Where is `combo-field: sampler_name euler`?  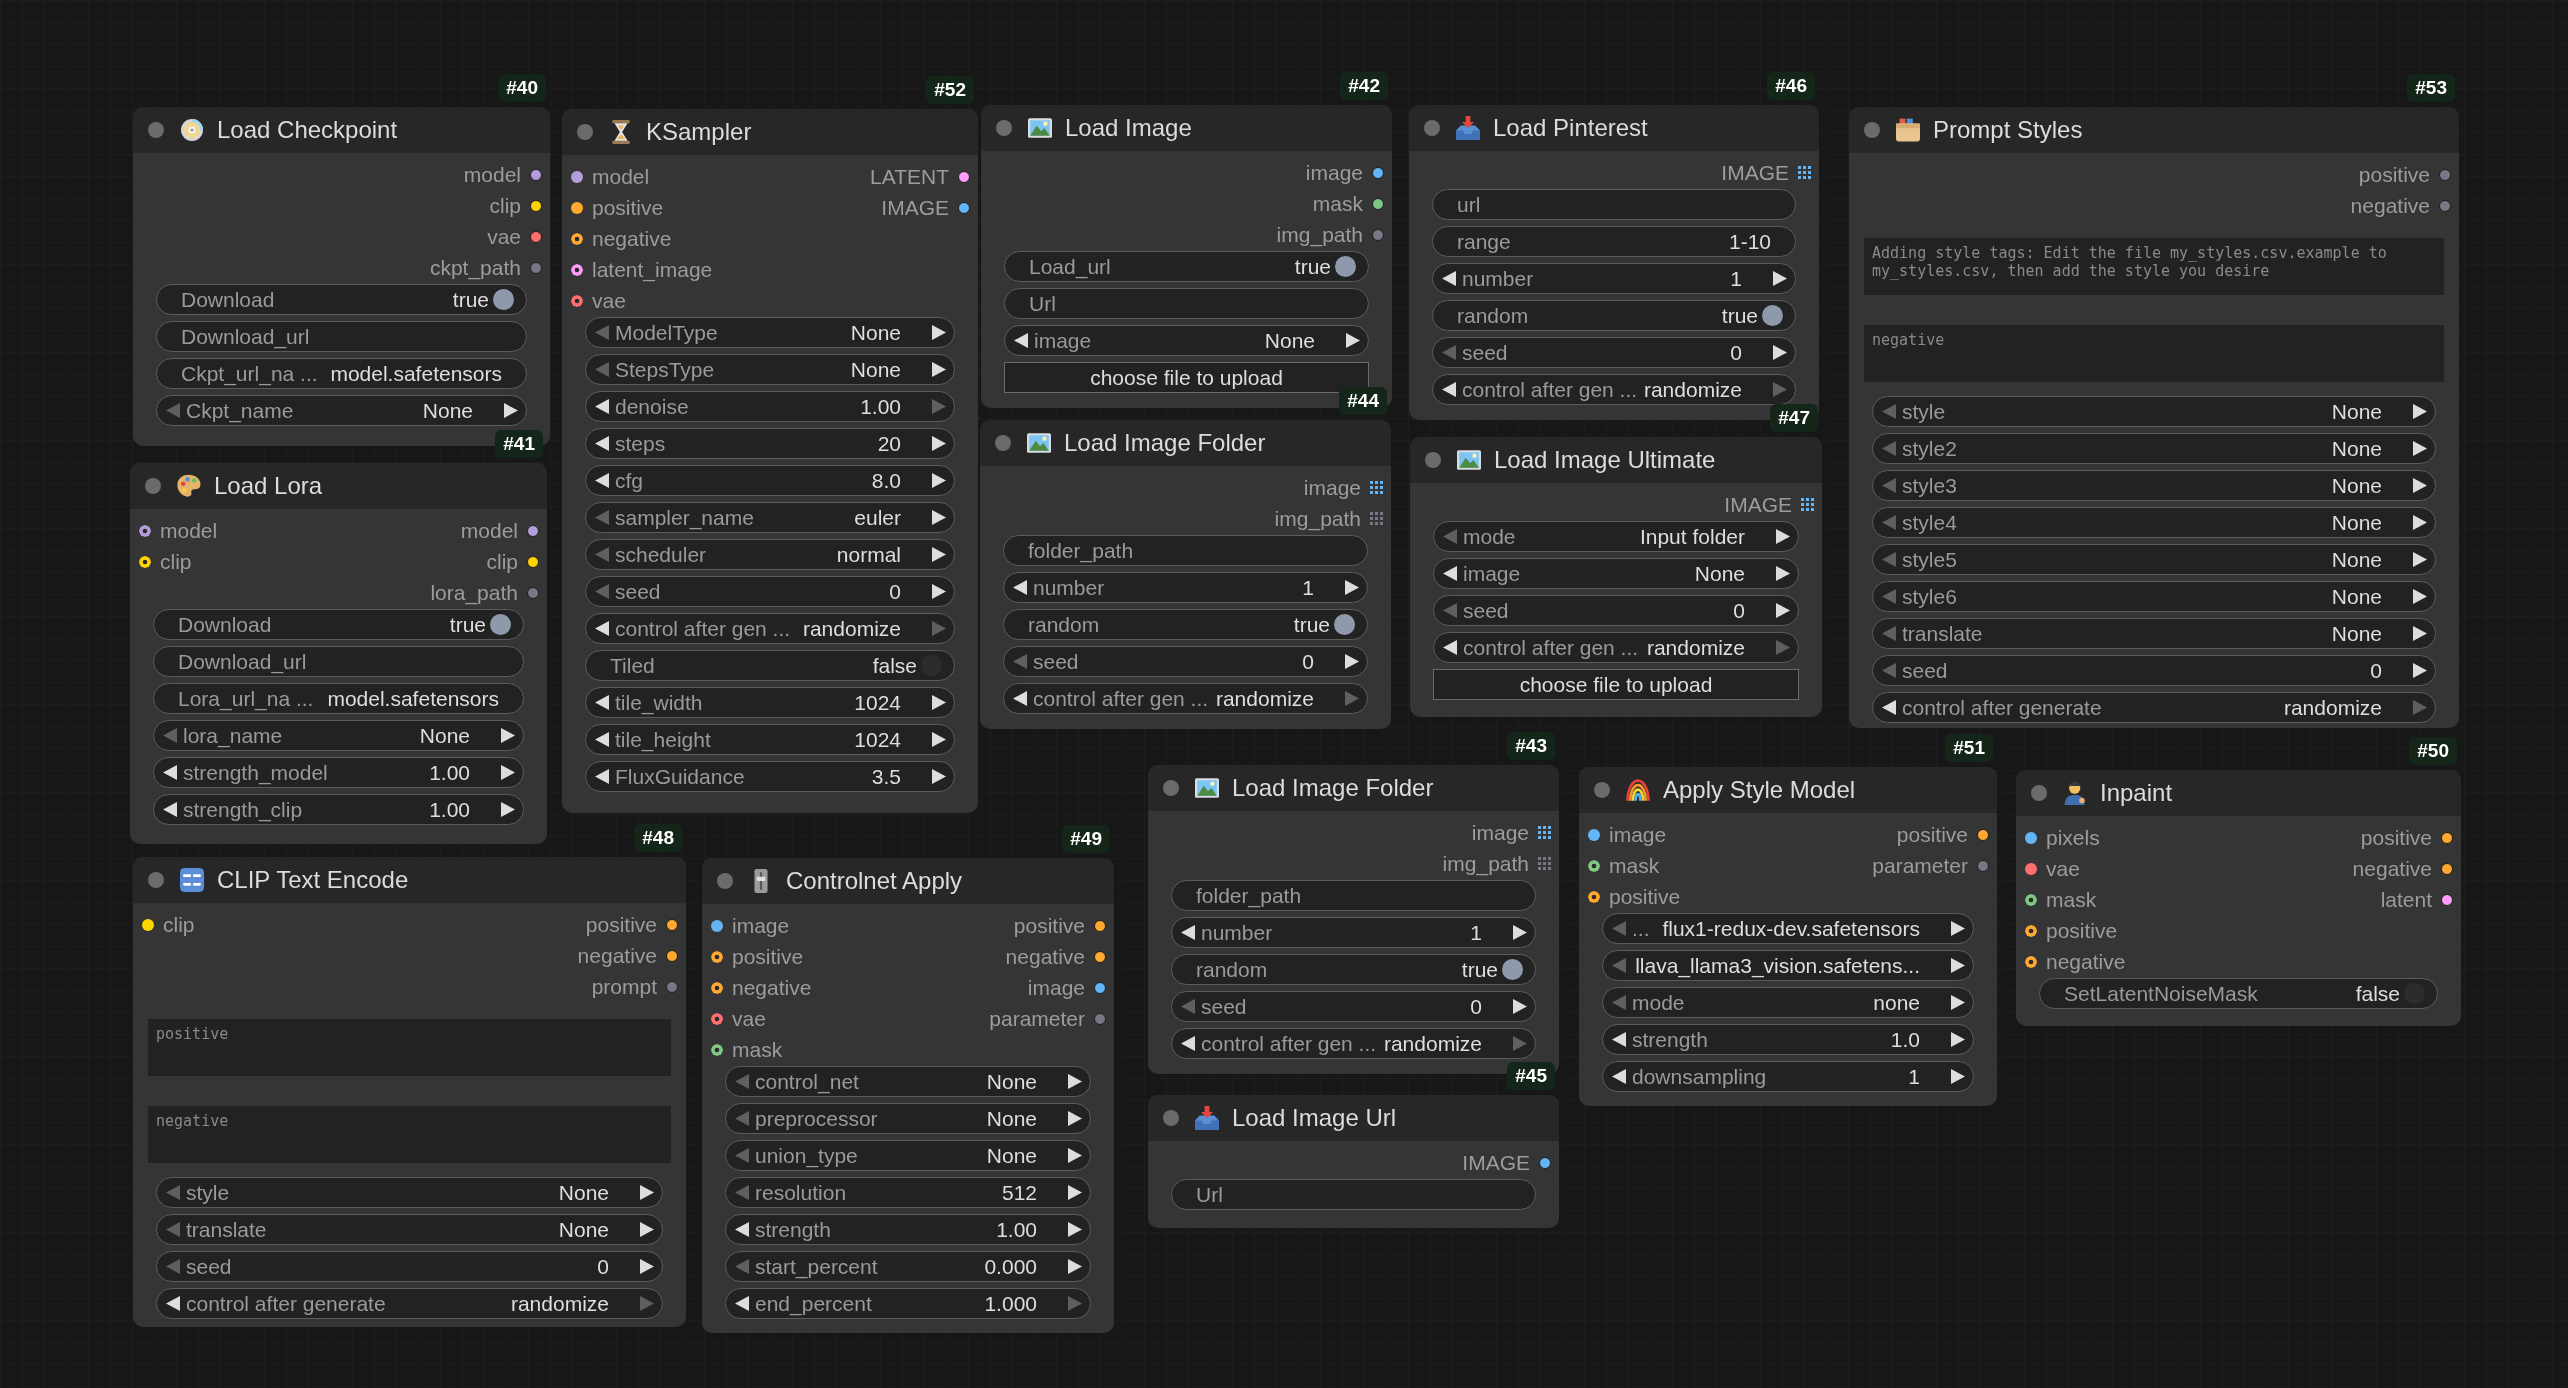 combo-field: sampler_name euler is located at coordinates (770, 517).